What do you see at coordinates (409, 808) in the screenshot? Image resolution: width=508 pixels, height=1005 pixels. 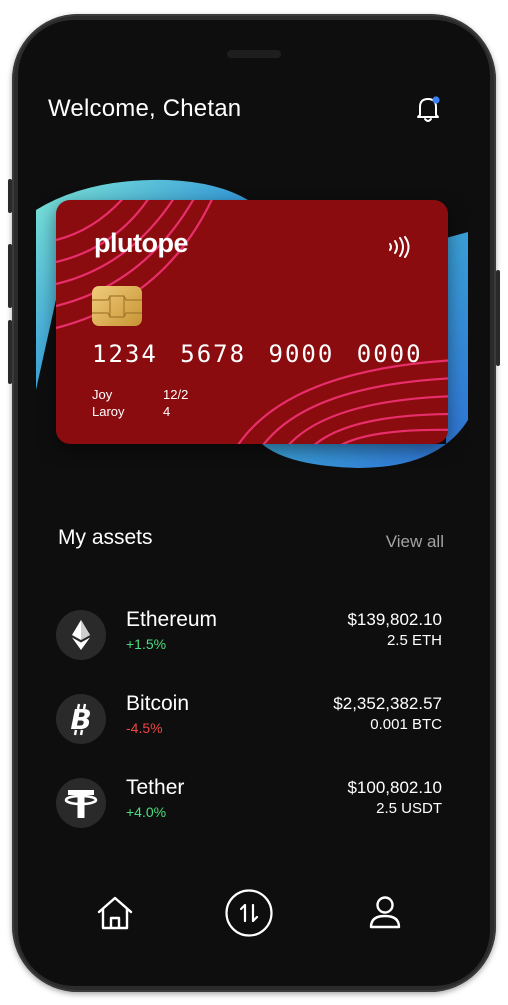 I see `asset-quantity: 2.5 USDT` at bounding box center [409, 808].